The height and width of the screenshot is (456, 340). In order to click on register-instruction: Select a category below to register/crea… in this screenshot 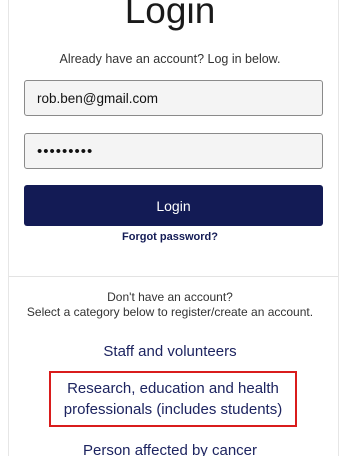, I will do `click(170, 312)`.